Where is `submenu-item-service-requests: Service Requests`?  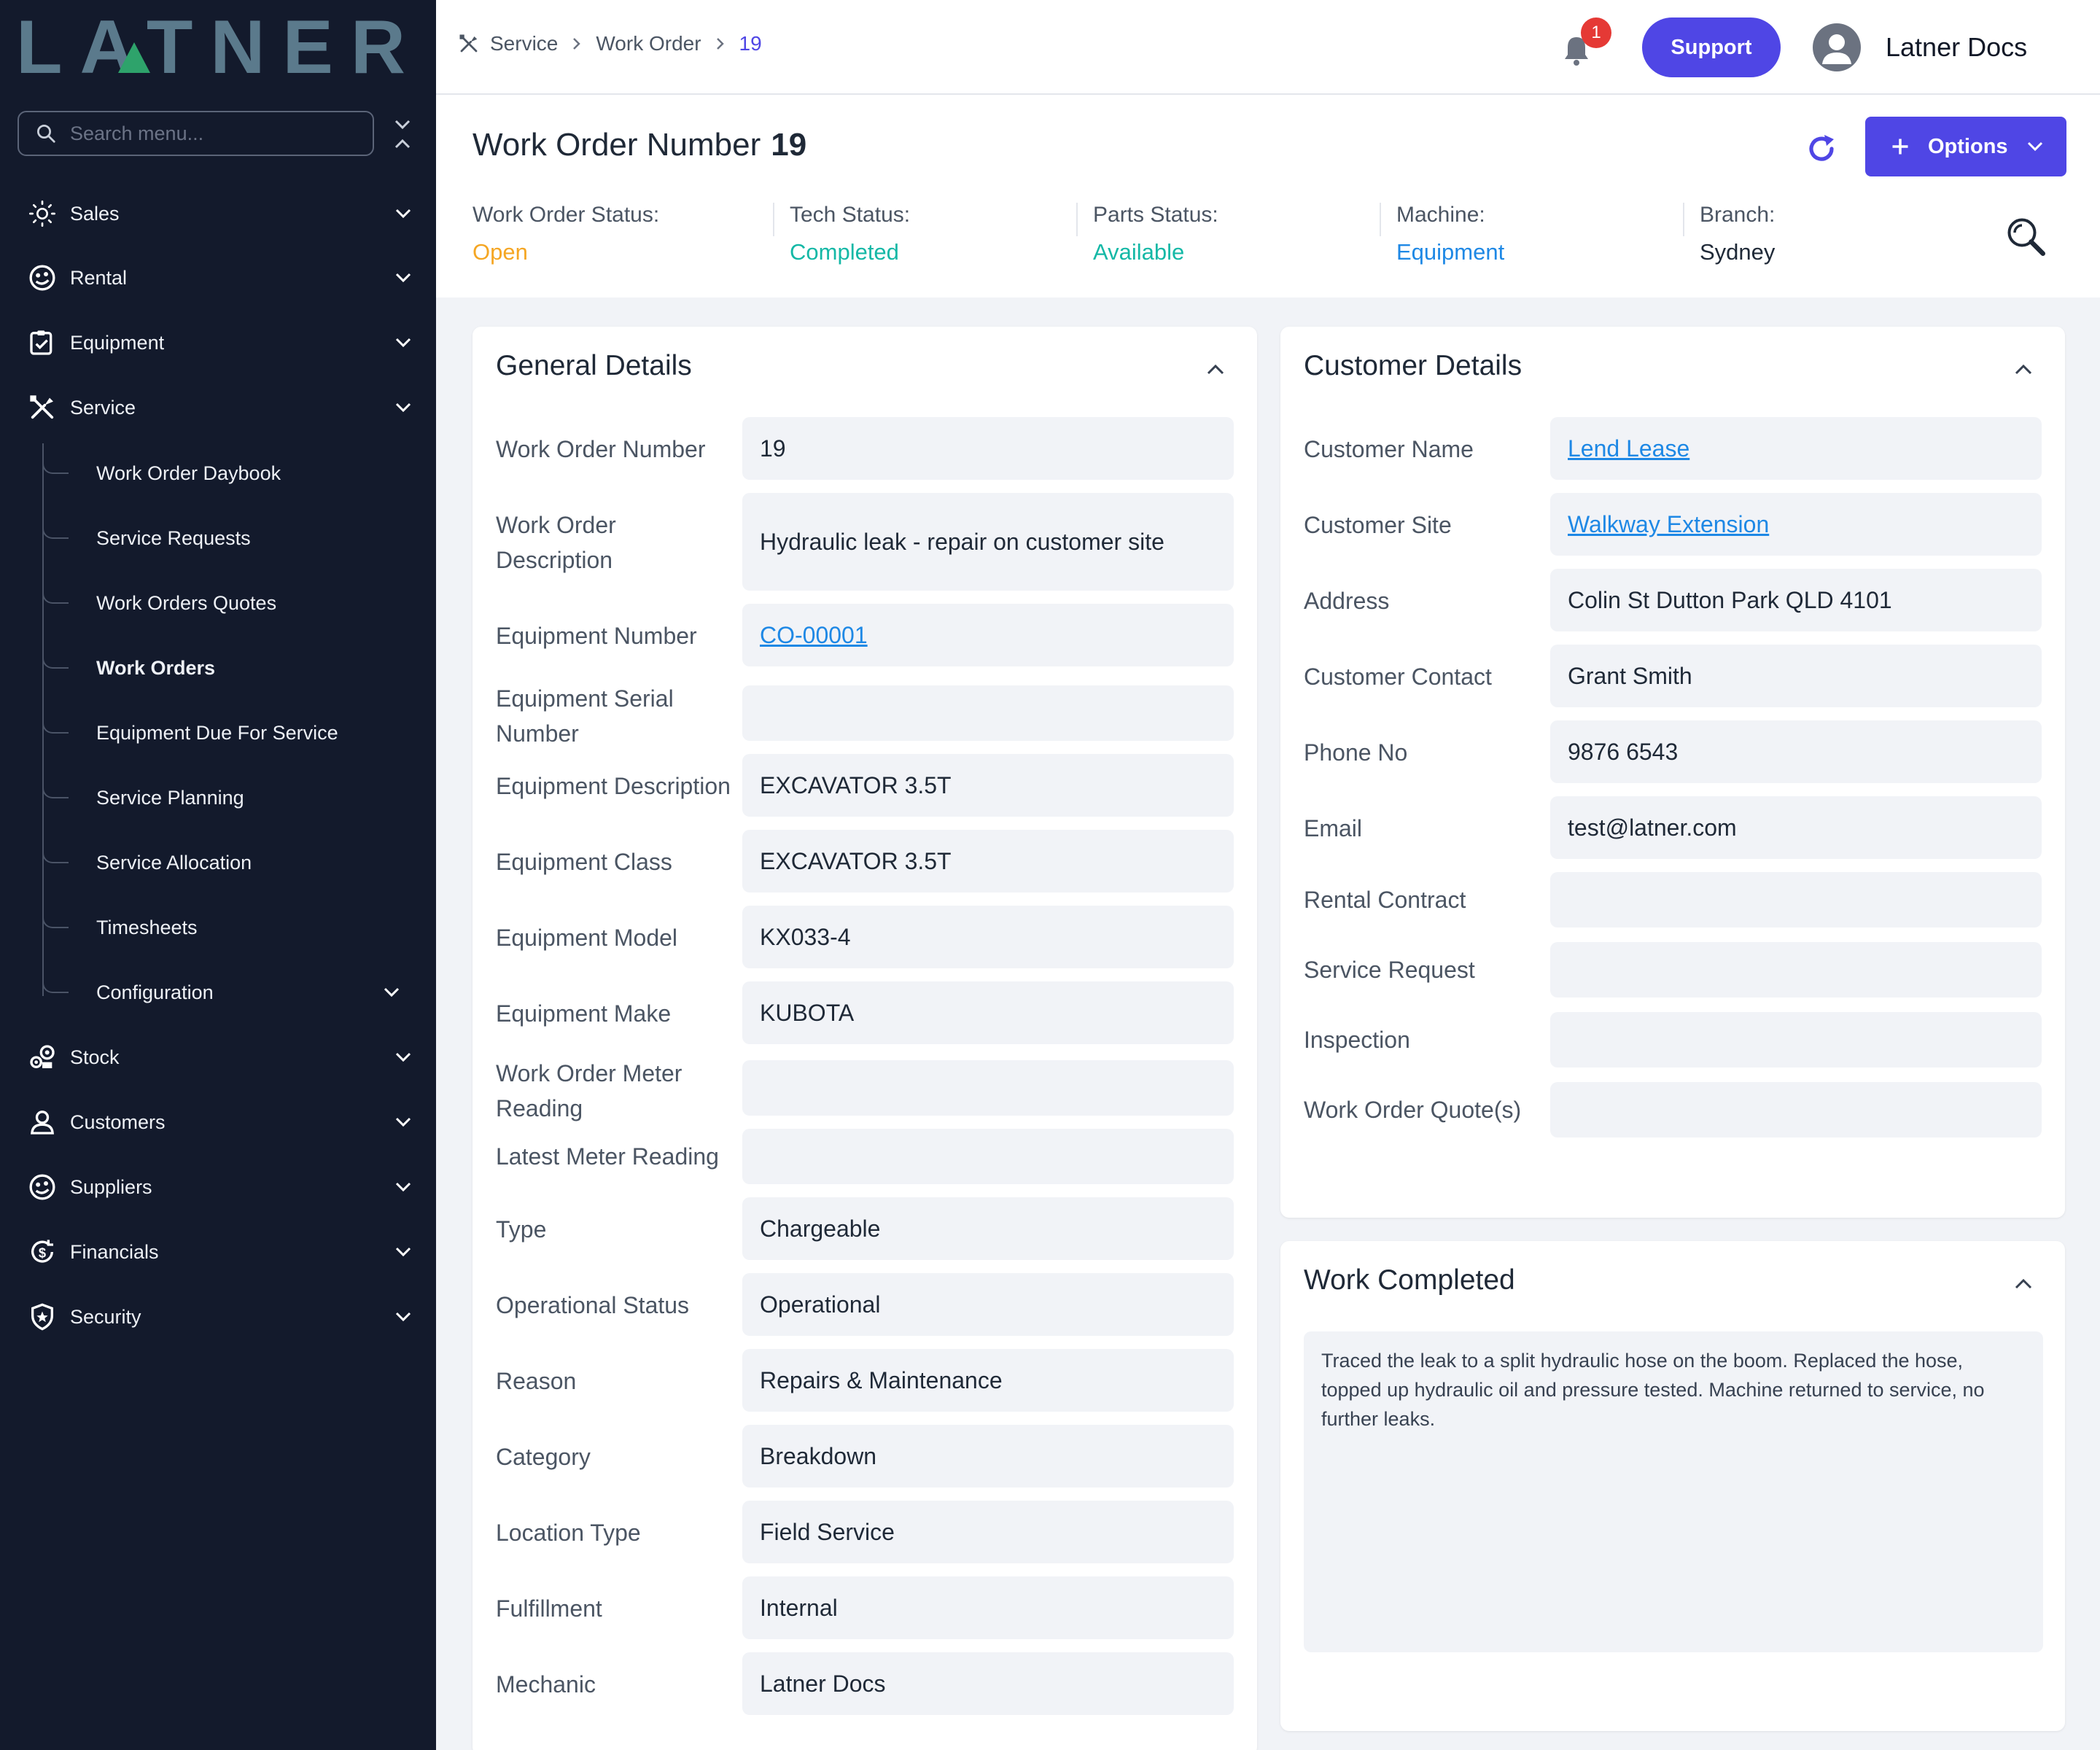
submenu-item-service-requests: Service Requests is located at coordinates (239, 538).